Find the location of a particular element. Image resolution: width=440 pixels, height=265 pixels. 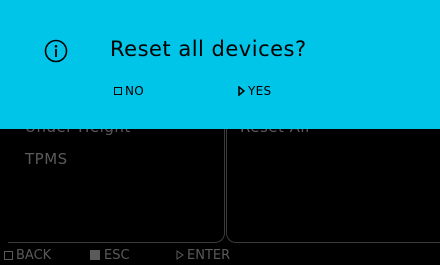

back-key: BACK is located at coordinates (27, 255).